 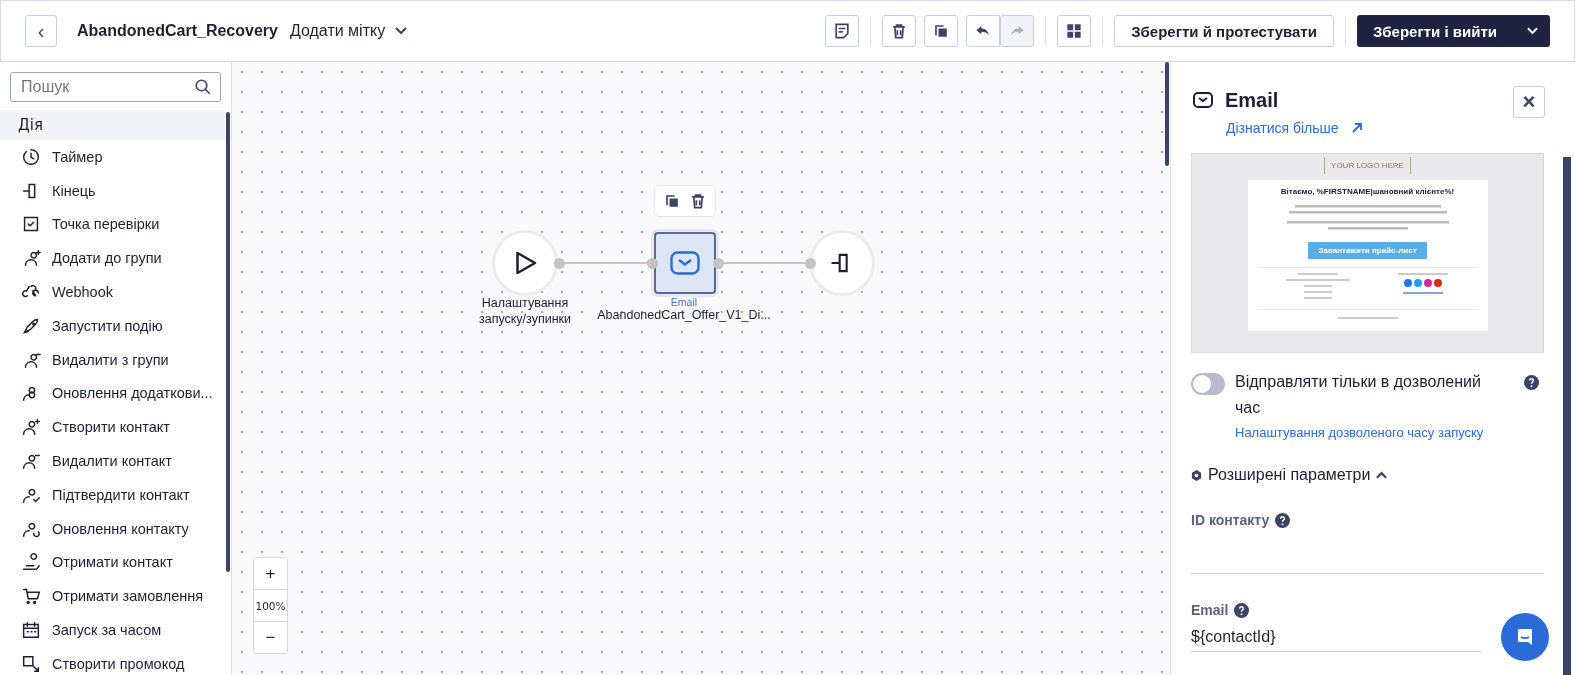 What do you see at coordinates (1210, 610) in the screenshot?
I see `field-label: Email` at bounding box center [1210, 610].